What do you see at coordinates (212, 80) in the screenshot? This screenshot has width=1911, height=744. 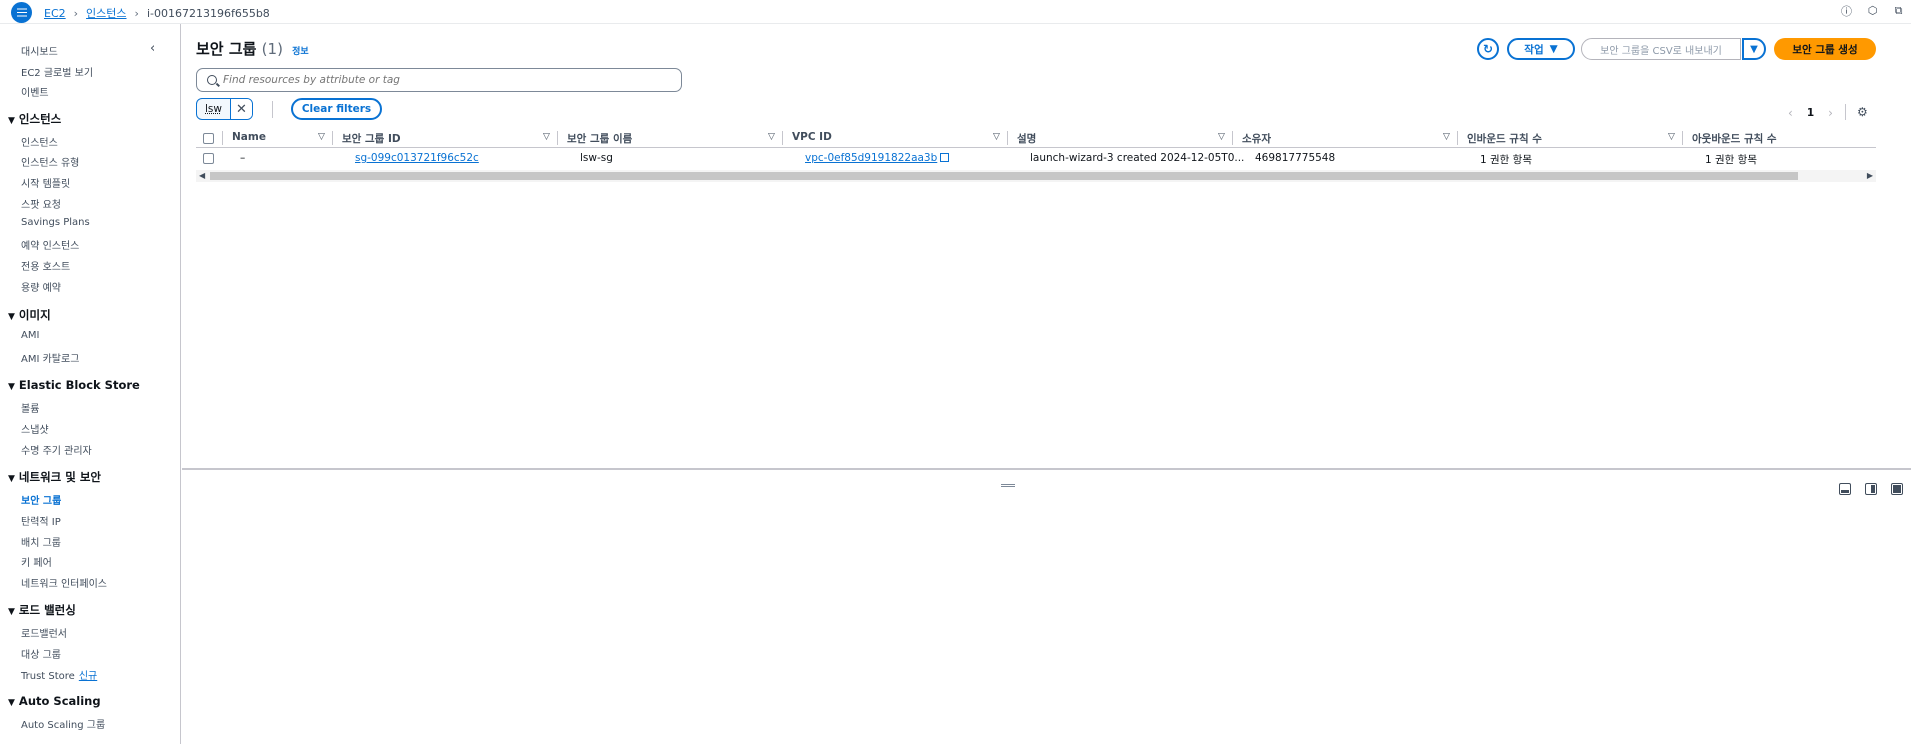 I see `search-icon` at bounding box center [212, 80].